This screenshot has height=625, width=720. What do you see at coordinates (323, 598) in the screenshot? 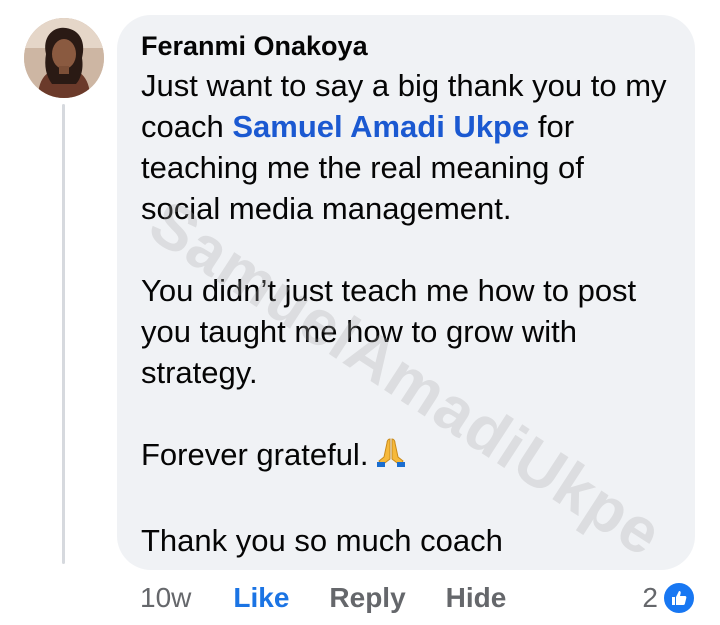
I see `comment-actions: 10w Like Reply Hide` at bounding box center [323, 598].